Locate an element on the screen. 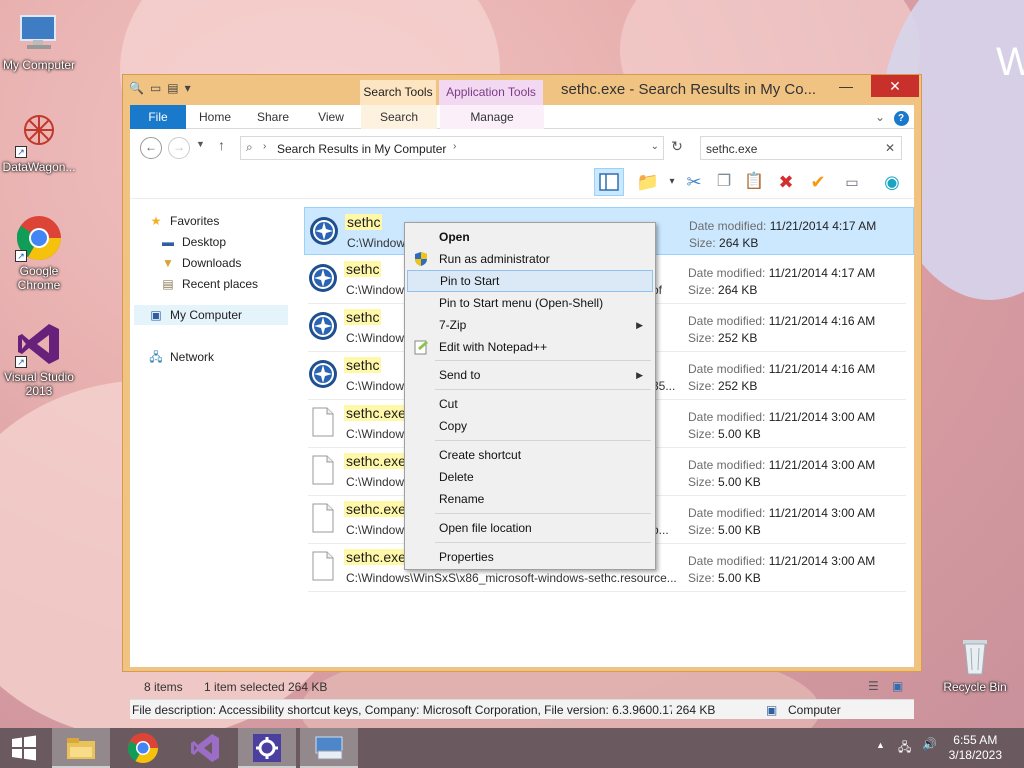 This screenshot has height=768, width=1024. desktop-icon-visual-studio: ↗ Visual Studio 2013 is located at coordinates (39, 359).